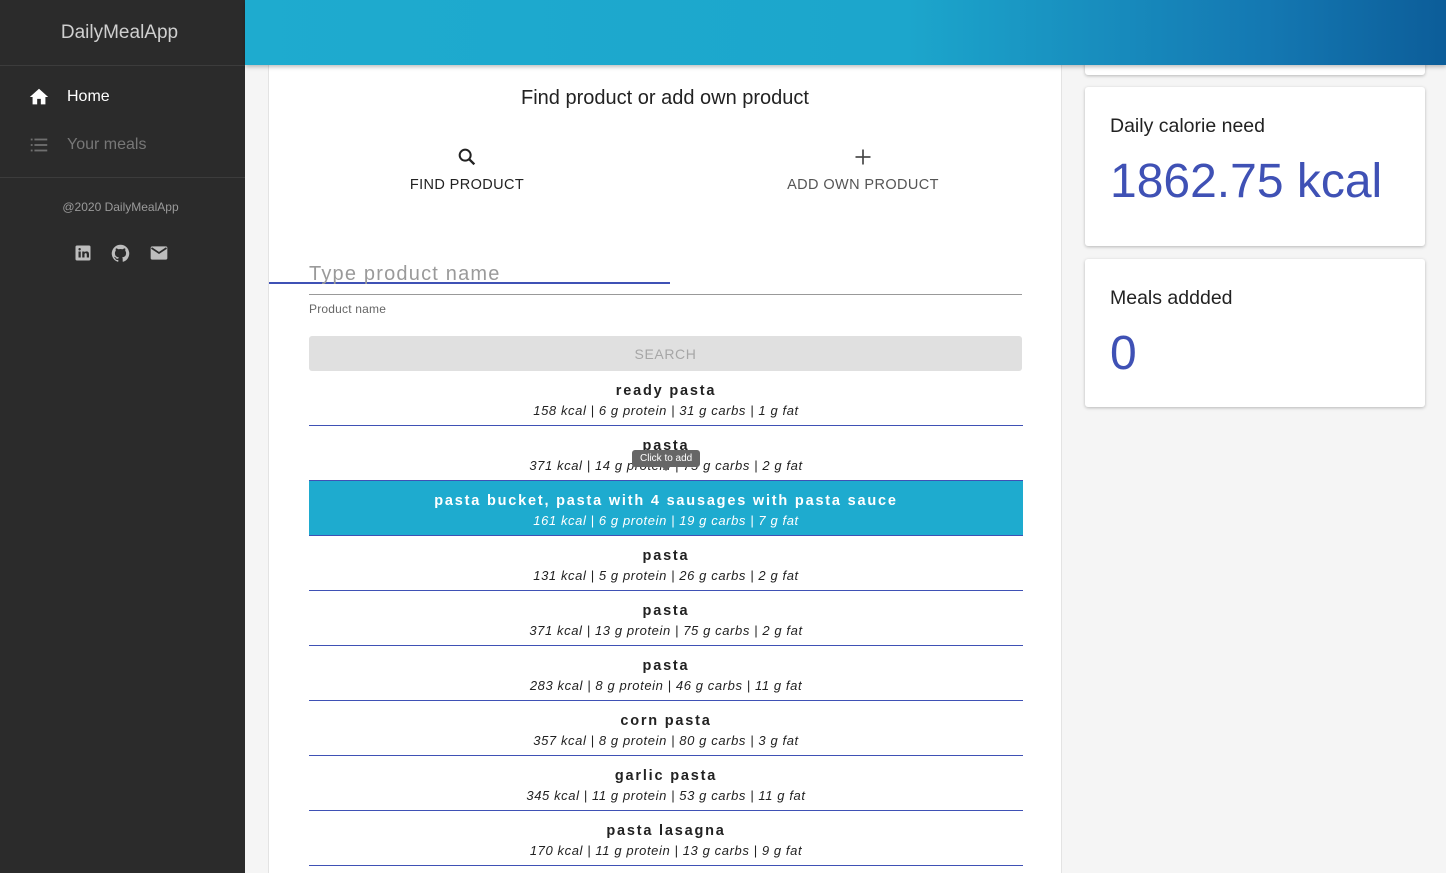 The height and width of the screenshot is (873, 1446). What do you see at coordinates (122, 33) in the screenshot?
I see `app-brand: DailyMealApp` at bounding box center [122, 33].